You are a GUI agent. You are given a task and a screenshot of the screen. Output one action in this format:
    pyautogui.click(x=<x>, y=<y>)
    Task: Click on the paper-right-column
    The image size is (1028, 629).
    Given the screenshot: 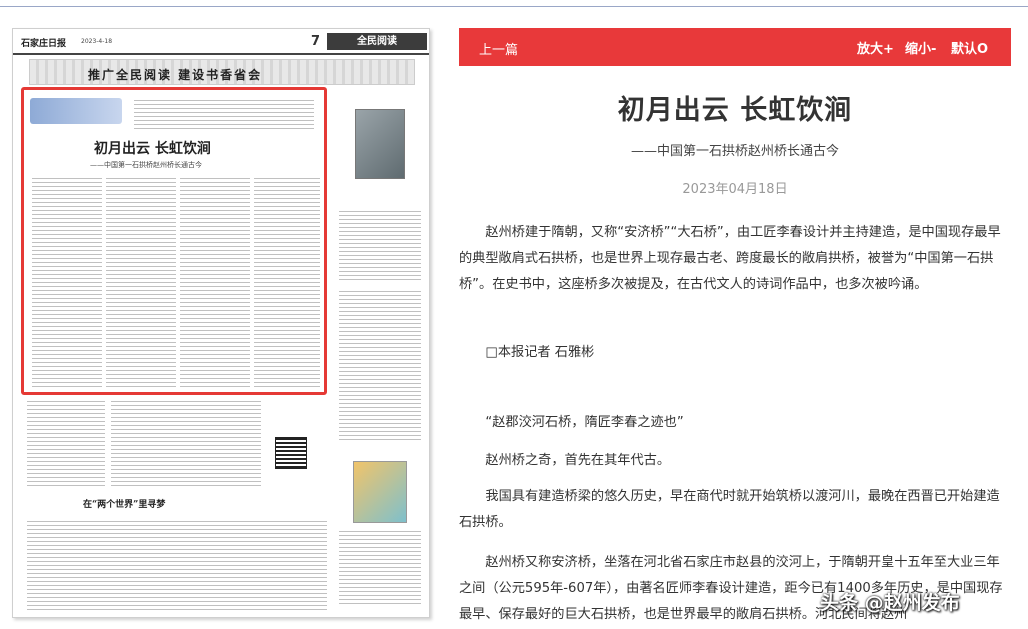 What is the action you would take?
    pyautogui.click(x=380, y=351)
    